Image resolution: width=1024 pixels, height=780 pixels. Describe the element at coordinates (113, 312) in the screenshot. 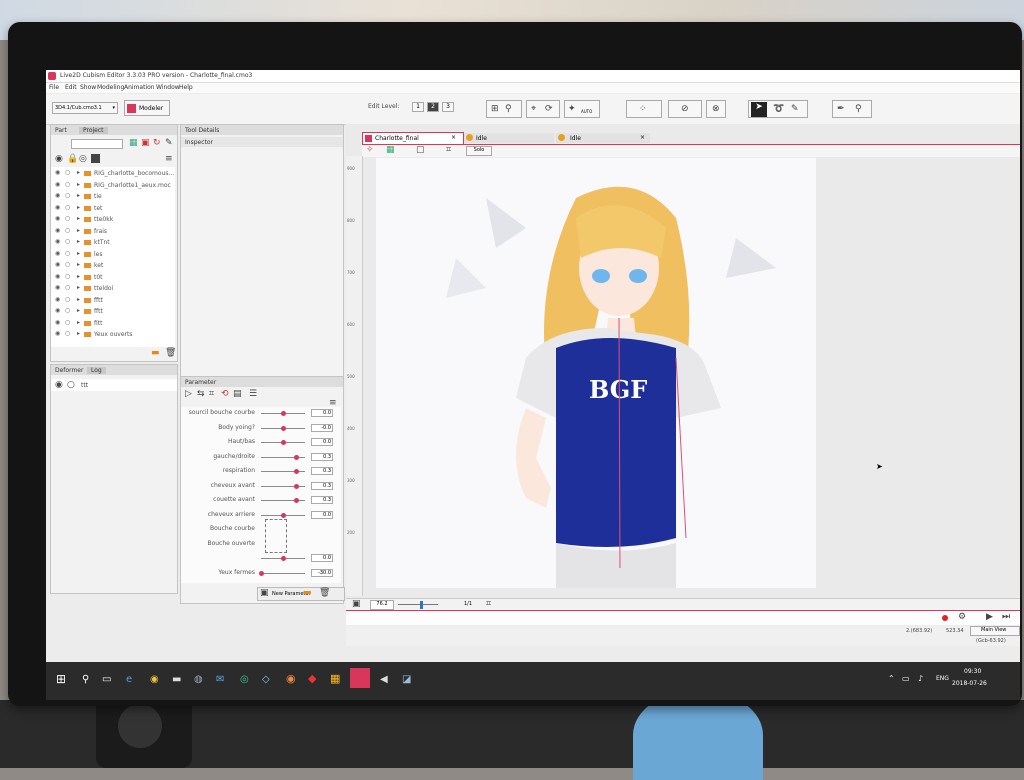

I see `layer-row: ◉ ○ ▸ fftt` at that location.